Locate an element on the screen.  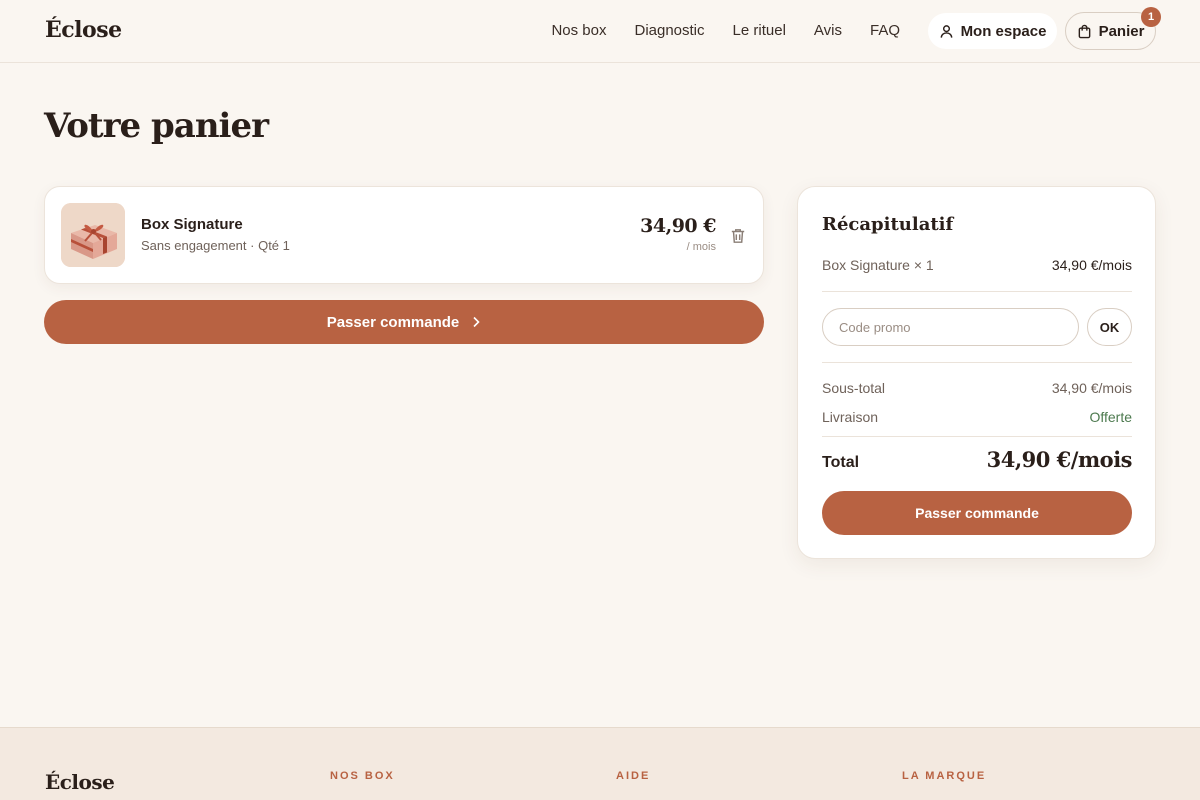
subtotal-row: Sous-total 34,90 €/mois is located at coordinates (977, 388).